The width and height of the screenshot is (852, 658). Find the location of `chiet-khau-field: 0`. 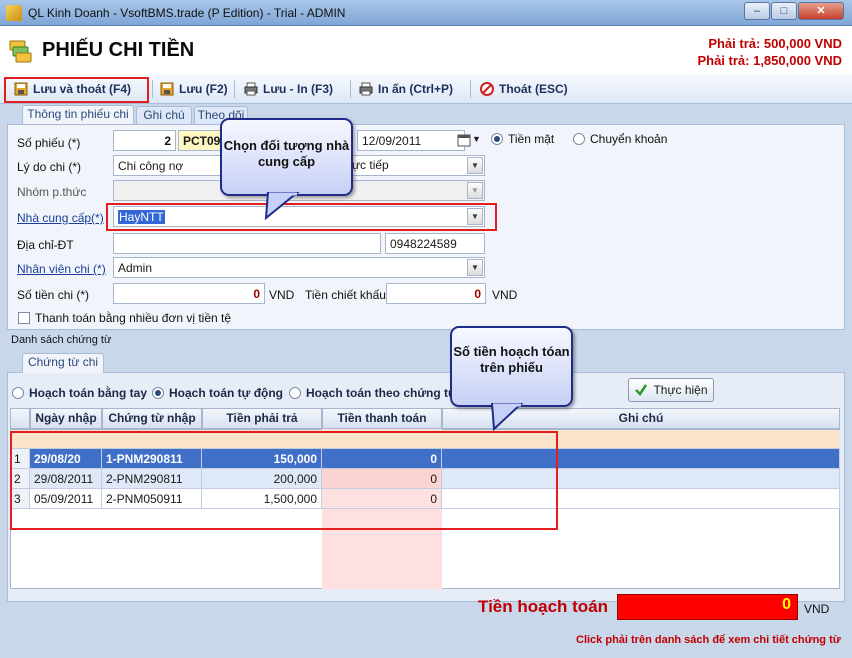

chiet-khau-field: 0 is located at coordinates (436, 293).